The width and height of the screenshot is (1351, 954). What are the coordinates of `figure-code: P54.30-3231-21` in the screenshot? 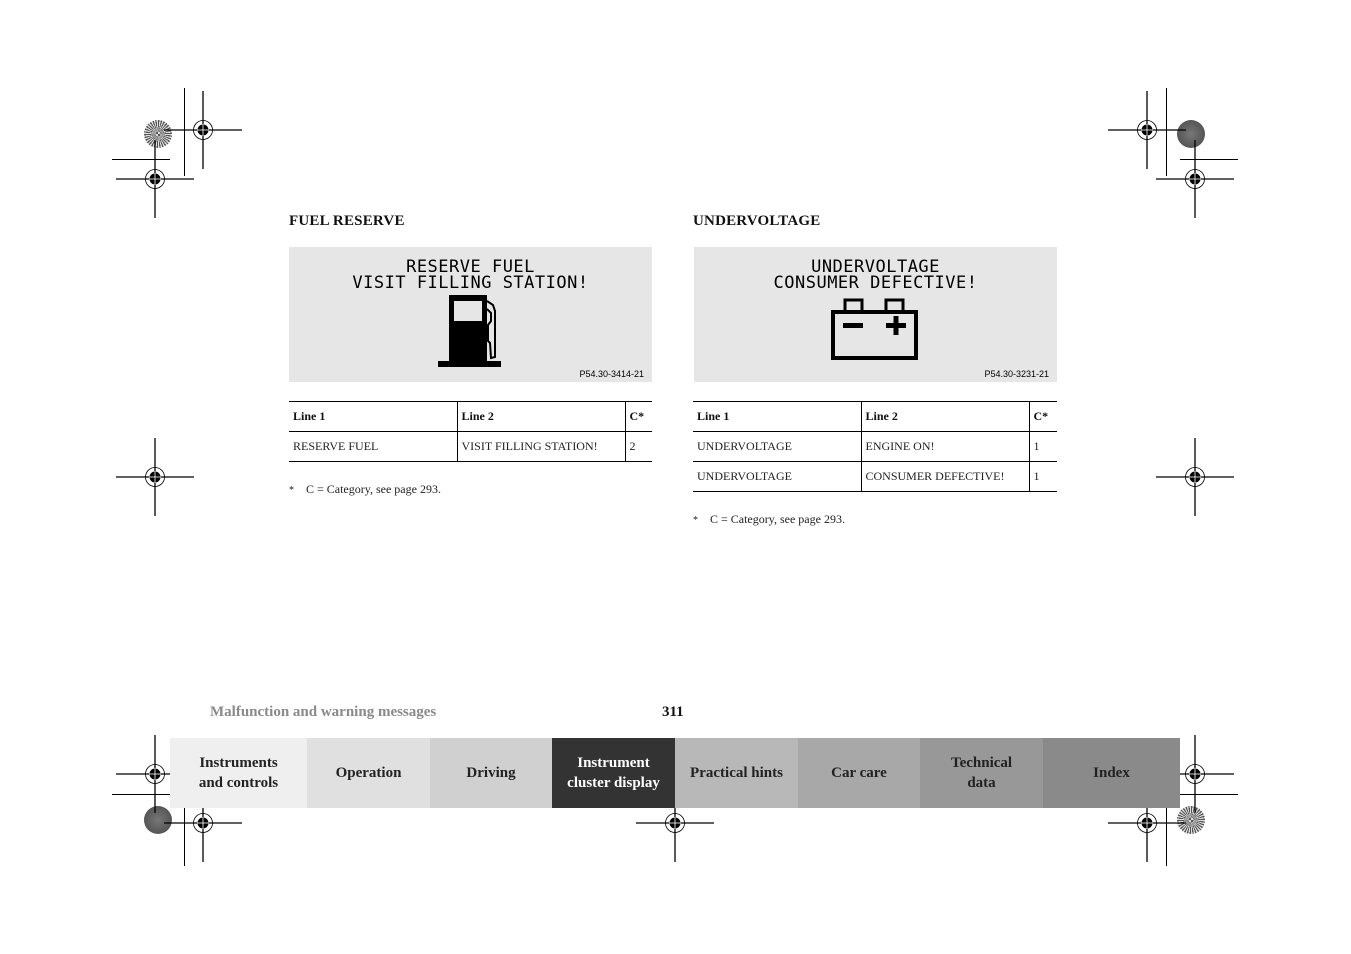 It's located at (1016, 374).